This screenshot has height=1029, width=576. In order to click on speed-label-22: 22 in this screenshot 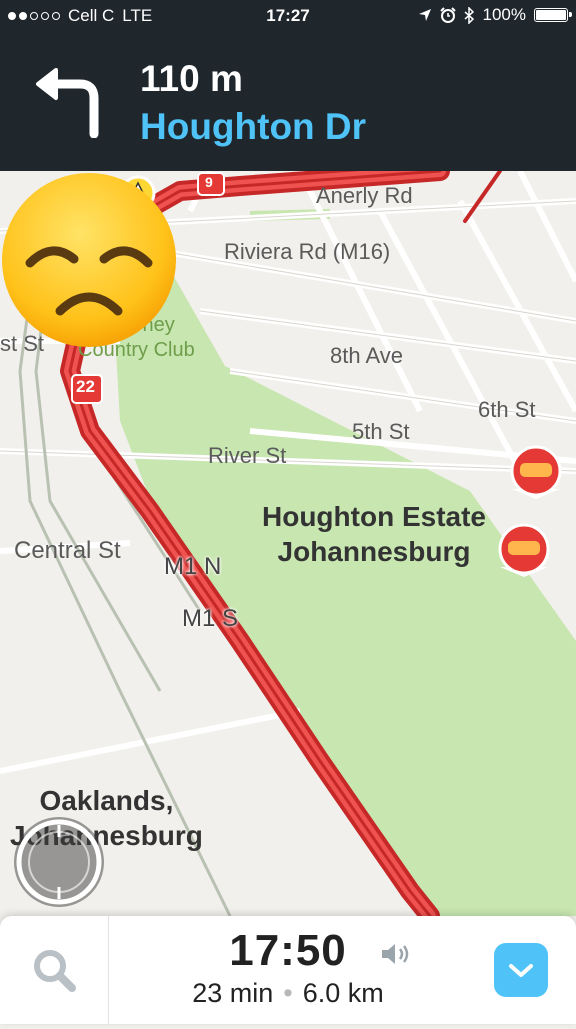, I will do `click(85, 386)`.